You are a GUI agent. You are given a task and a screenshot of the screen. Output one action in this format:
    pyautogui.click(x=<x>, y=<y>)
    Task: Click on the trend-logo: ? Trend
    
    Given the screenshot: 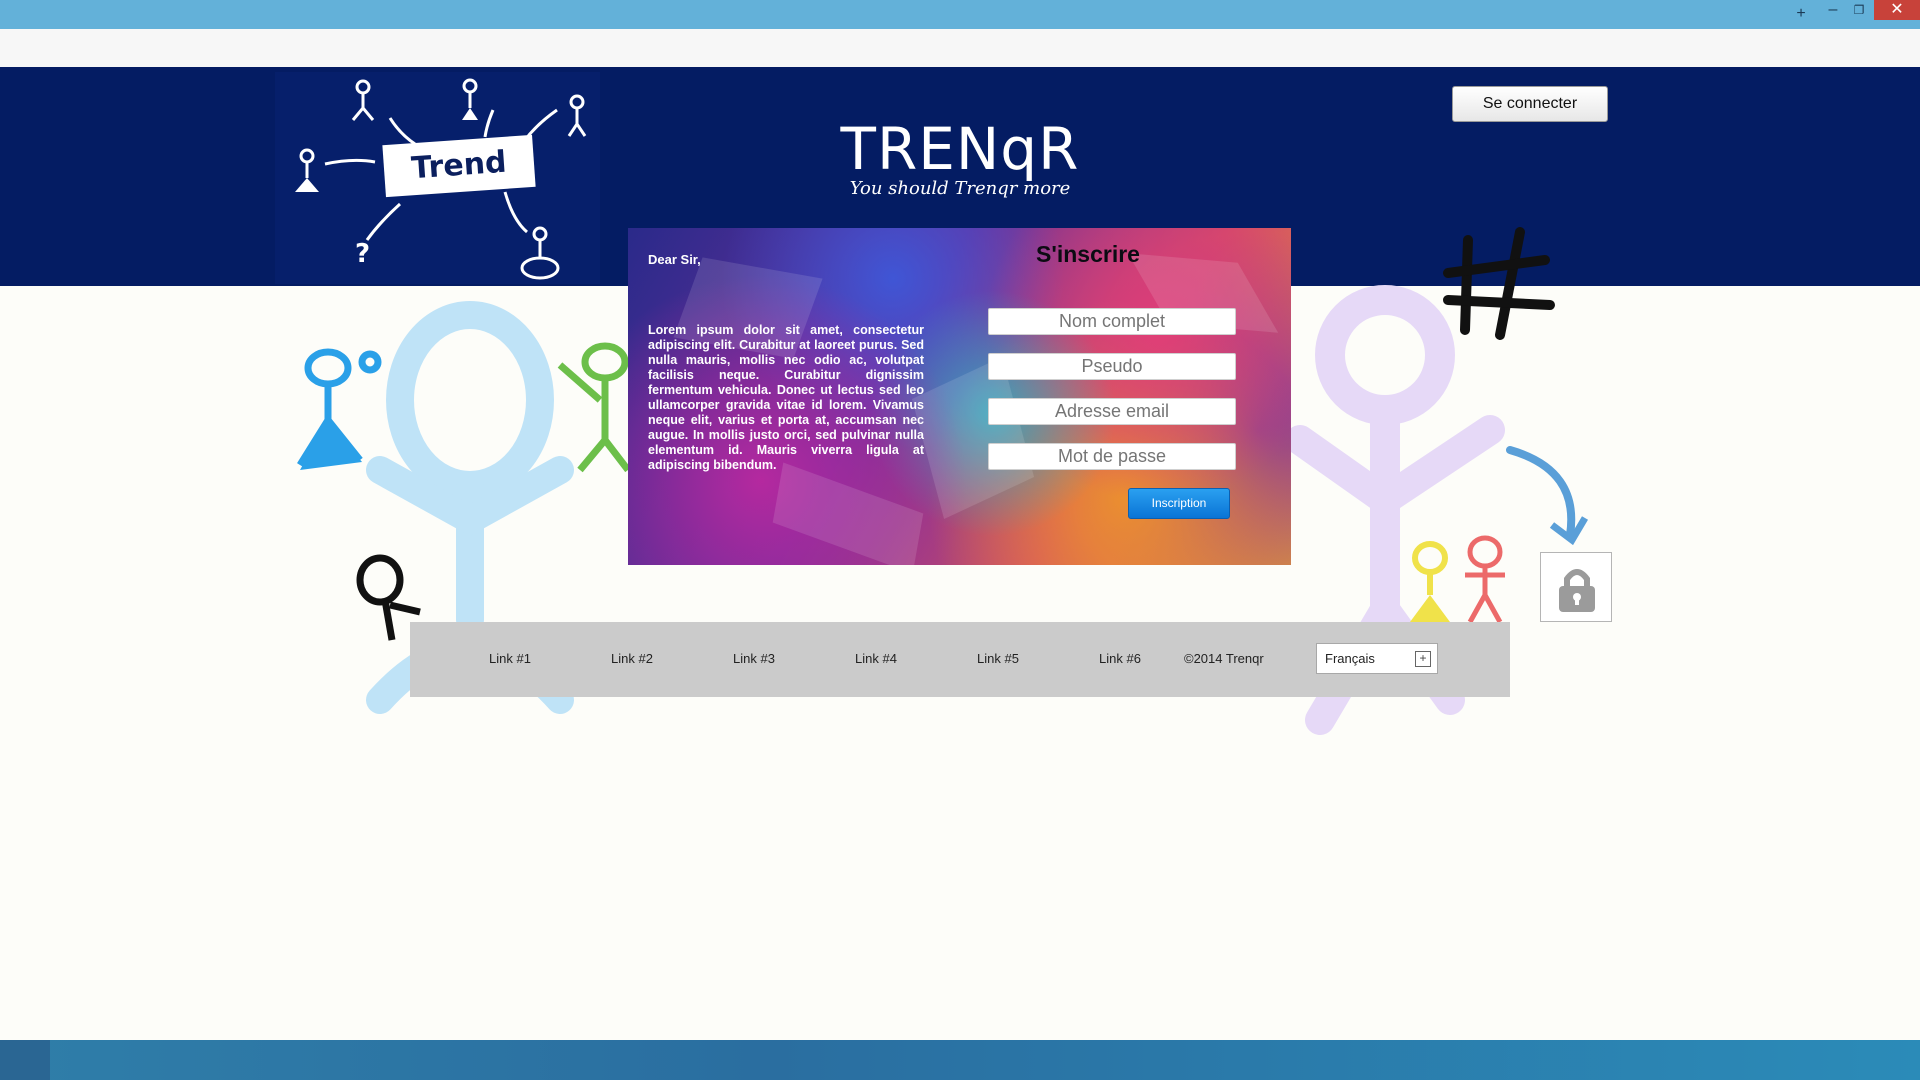 What is the action you would take?
    pyautogui.click(x=437, y=178)
    